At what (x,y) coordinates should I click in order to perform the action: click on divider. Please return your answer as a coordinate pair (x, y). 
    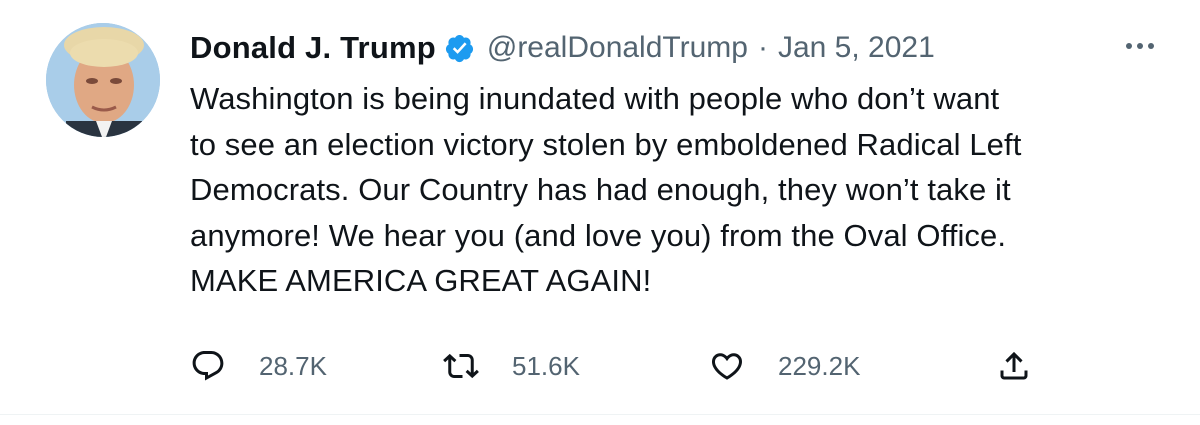
    Looking at the image, I should click on (600, 414).